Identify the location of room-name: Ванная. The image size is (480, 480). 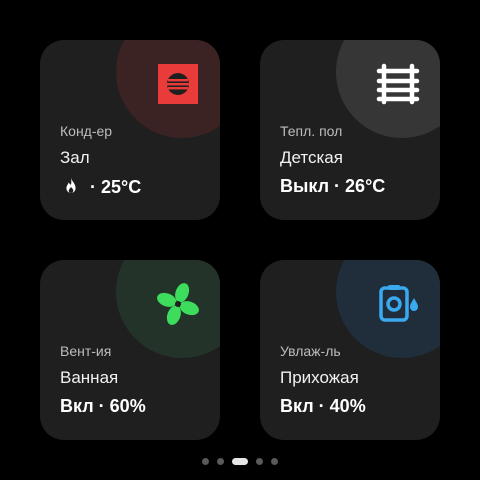
(89, 377).